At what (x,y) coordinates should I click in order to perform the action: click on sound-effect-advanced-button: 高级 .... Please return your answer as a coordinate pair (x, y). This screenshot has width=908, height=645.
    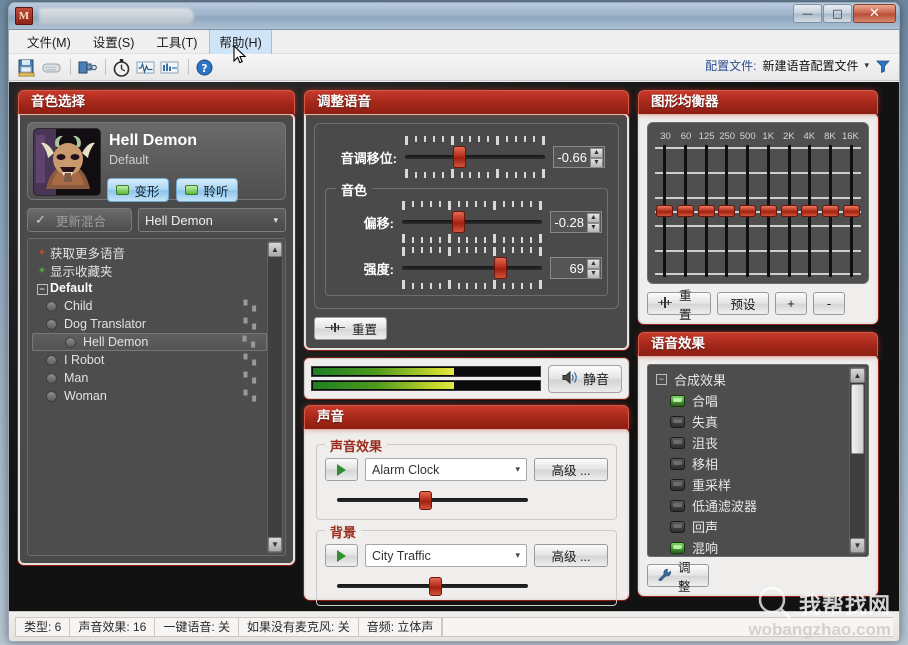
    Looking at the image, I should click on (571, 469).